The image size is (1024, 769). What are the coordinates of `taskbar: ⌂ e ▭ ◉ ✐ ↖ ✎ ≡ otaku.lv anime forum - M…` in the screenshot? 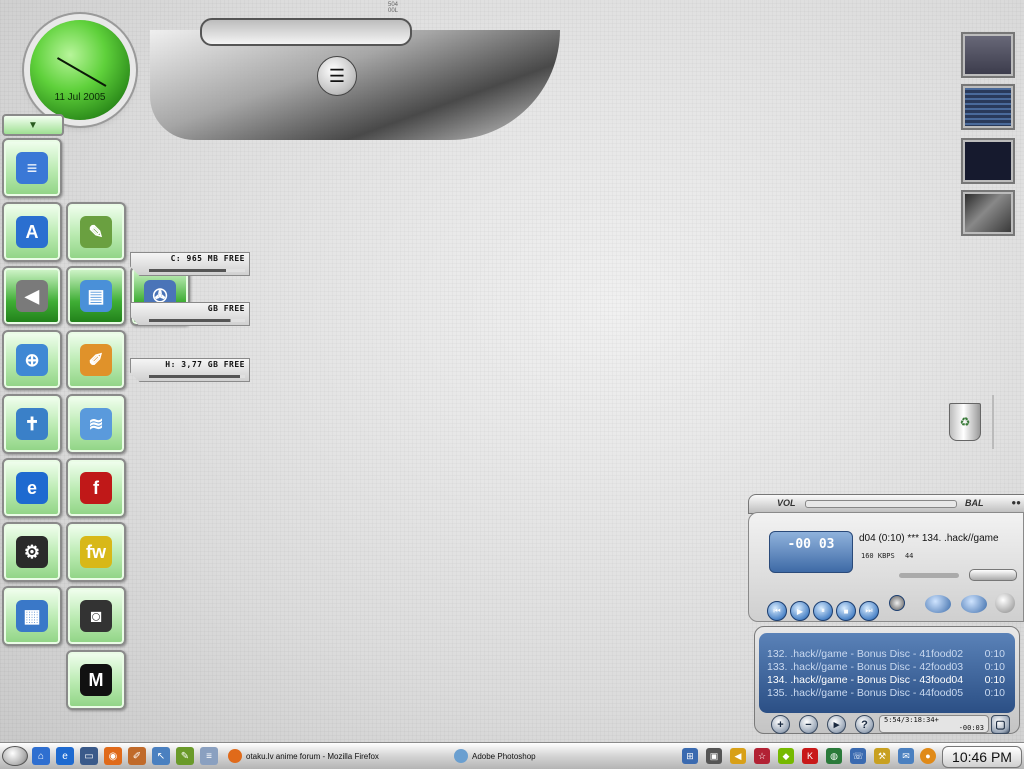 It's located at (512, 755).